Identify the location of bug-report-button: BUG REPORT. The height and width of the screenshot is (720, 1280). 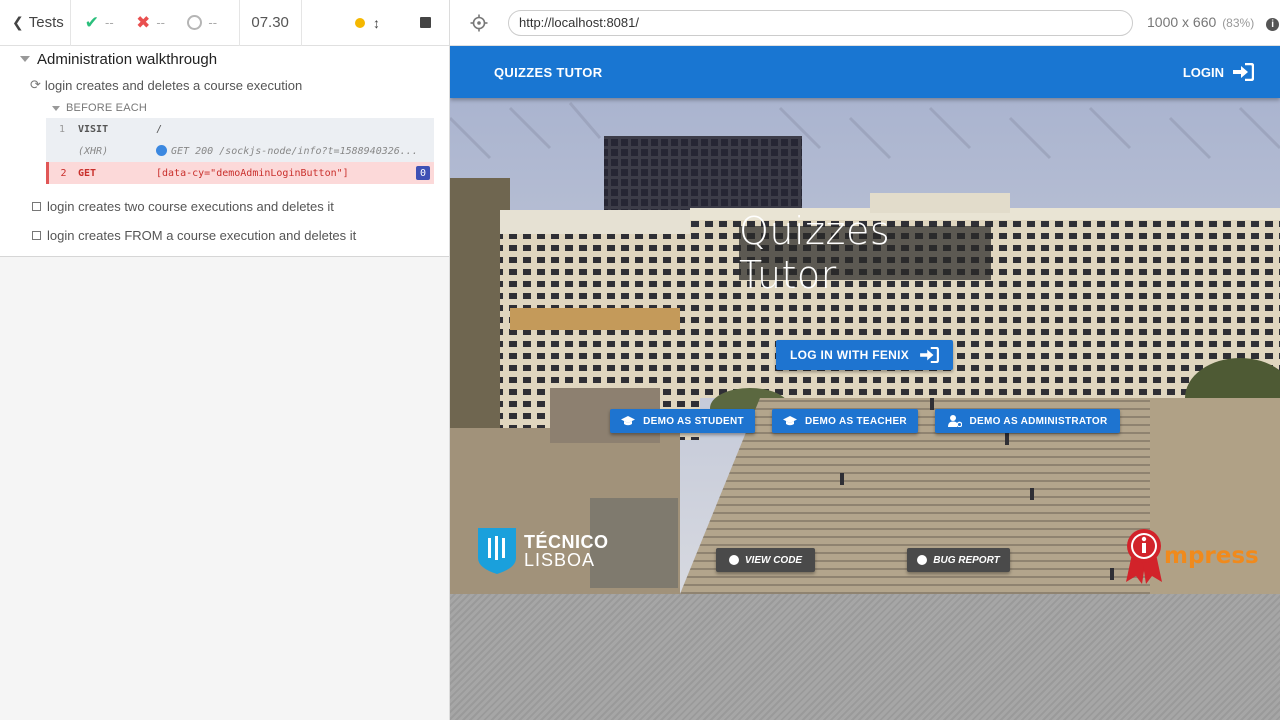
(958, 560).